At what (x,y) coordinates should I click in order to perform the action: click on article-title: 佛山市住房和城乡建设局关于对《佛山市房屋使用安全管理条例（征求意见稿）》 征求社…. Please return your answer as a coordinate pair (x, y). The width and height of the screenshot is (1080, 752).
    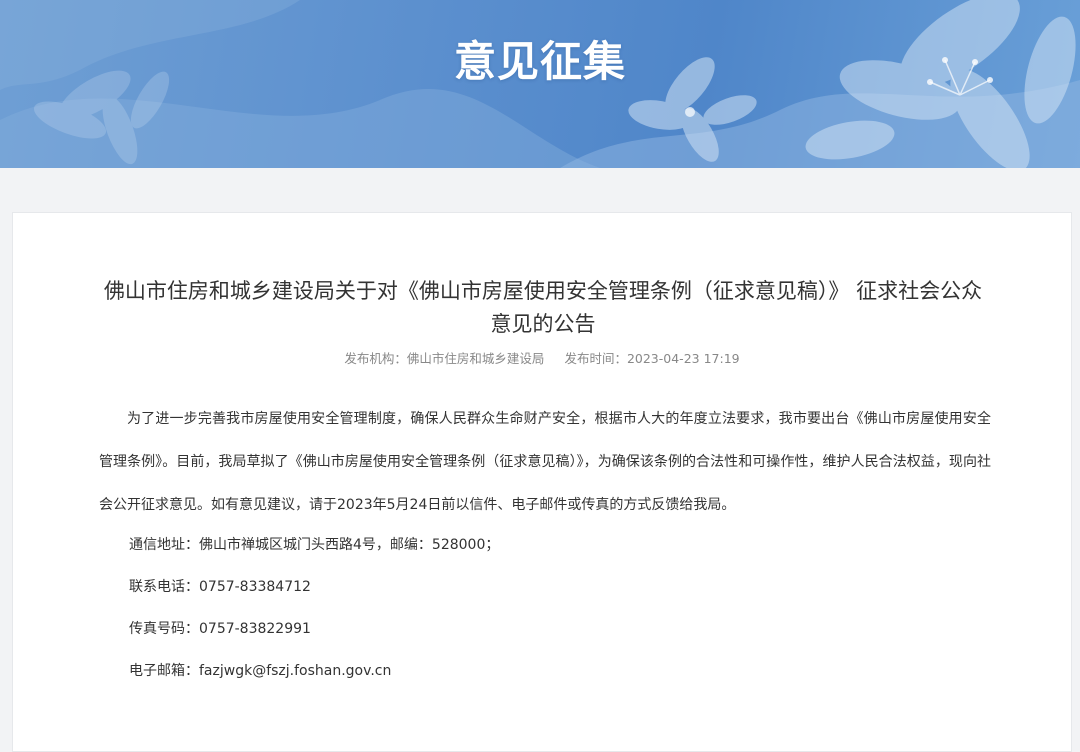
    Looking at the image, I should click on (543, 307).